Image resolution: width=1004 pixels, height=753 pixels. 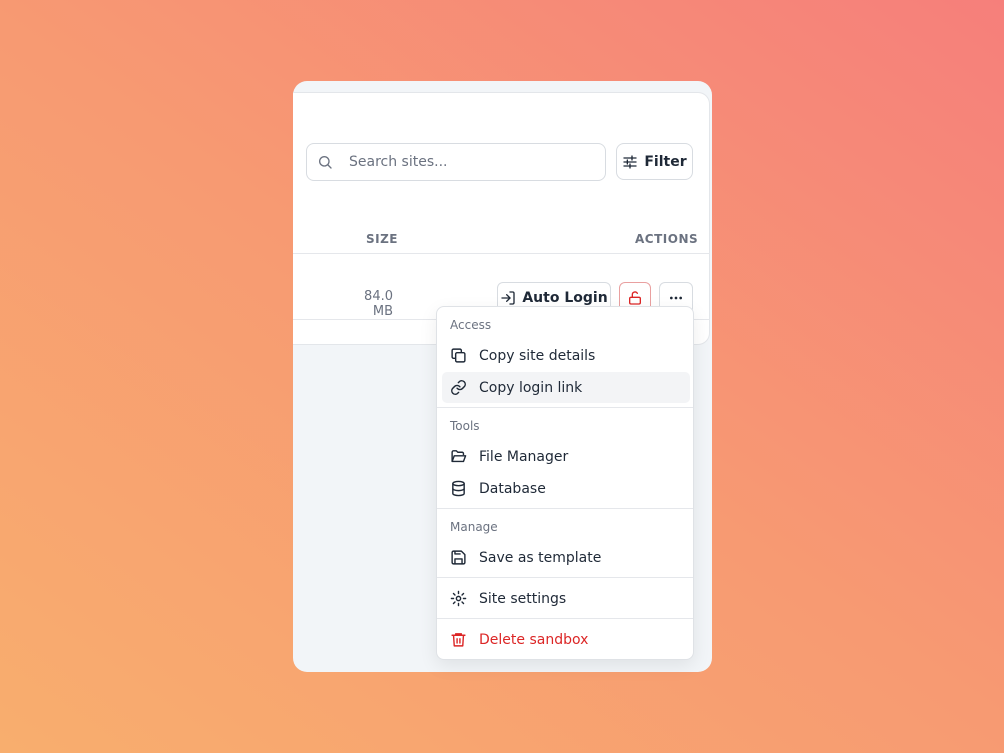 I want to click on menu-item-delete-sandbox: Delete sandbox, so click(x=566, y=639).